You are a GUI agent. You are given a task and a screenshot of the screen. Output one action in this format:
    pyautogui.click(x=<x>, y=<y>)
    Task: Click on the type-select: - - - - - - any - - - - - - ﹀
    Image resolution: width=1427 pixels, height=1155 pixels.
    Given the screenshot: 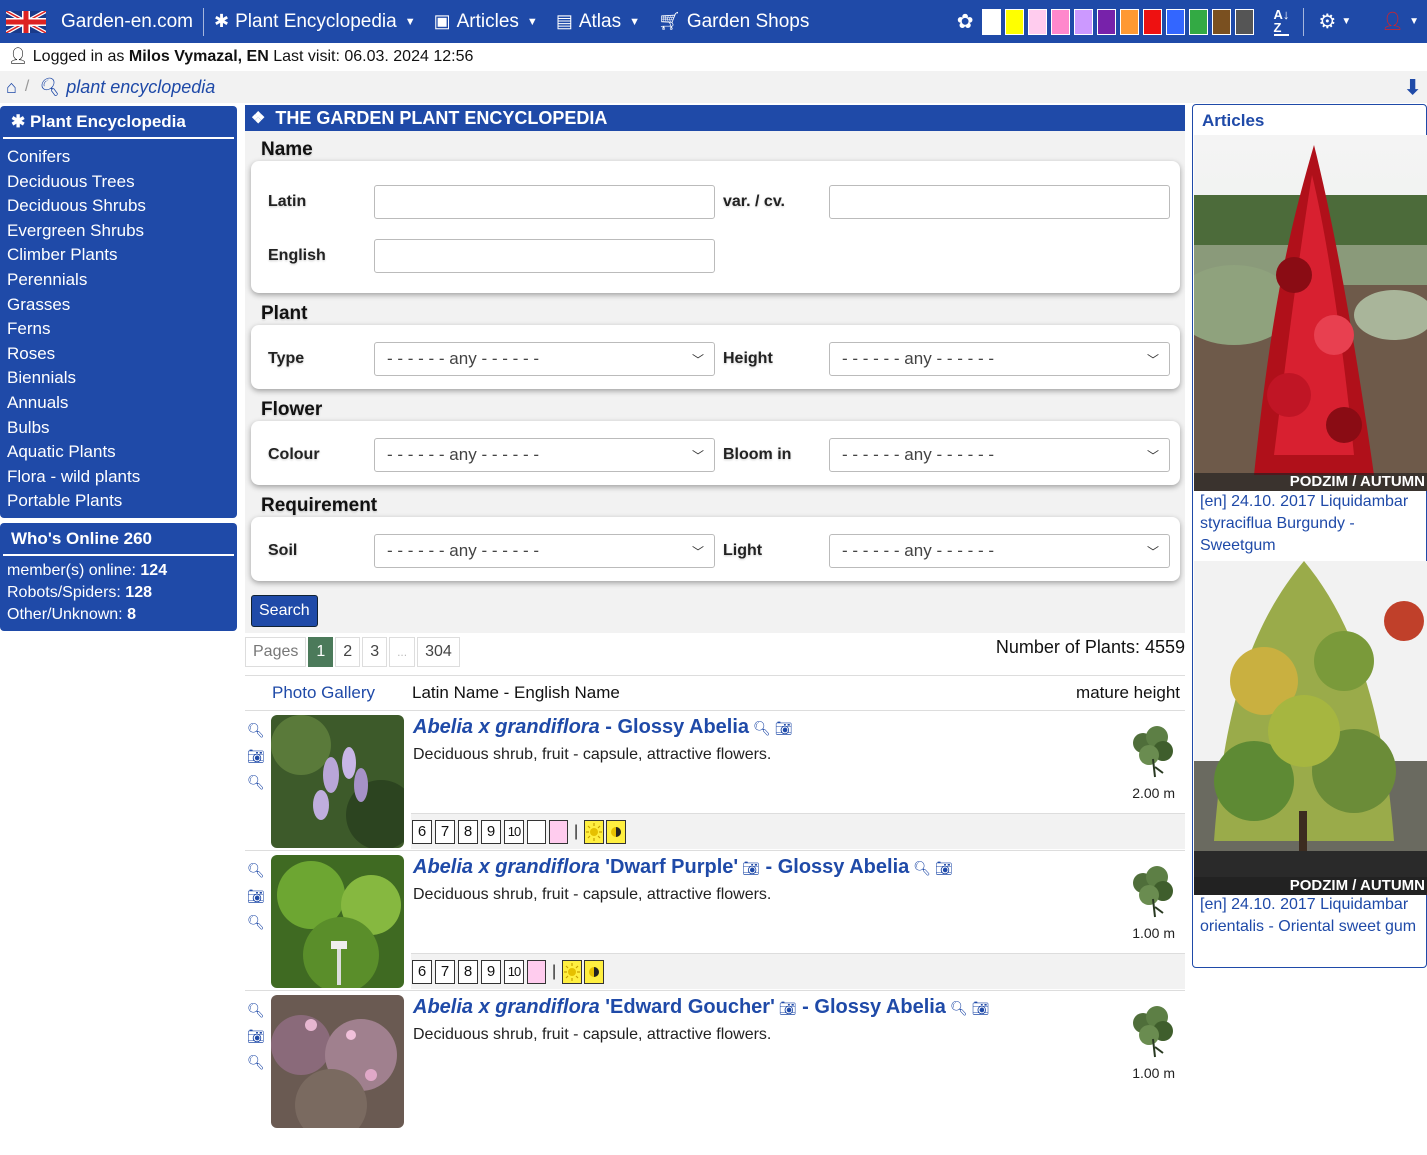 What is the action you would take?
    pyautogui.click(x=544, y=359)
    